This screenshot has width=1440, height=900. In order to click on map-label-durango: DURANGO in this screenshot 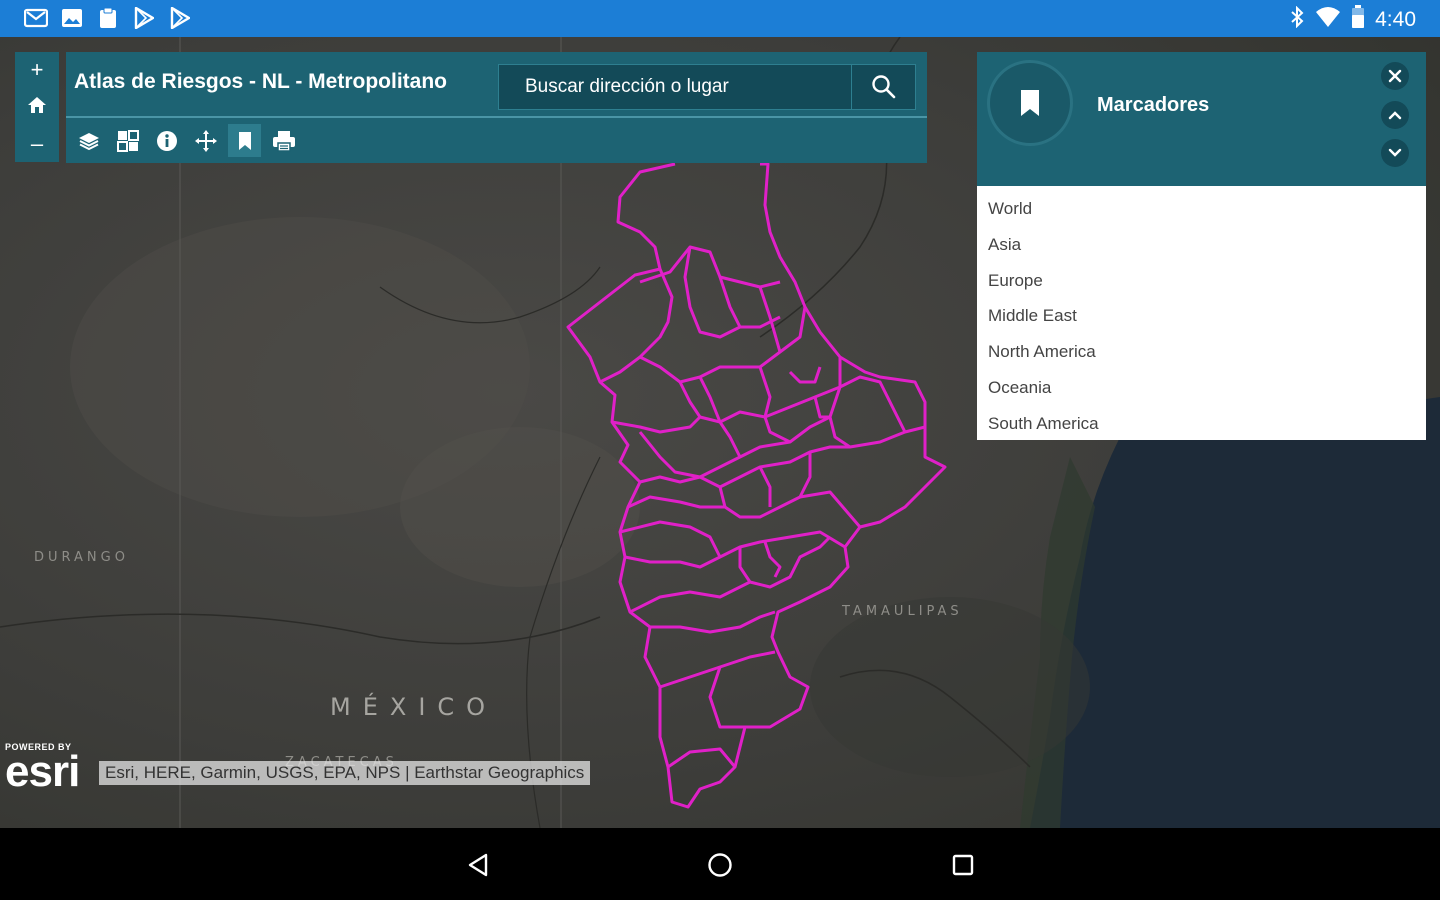, I will do `click(81, 557)`.